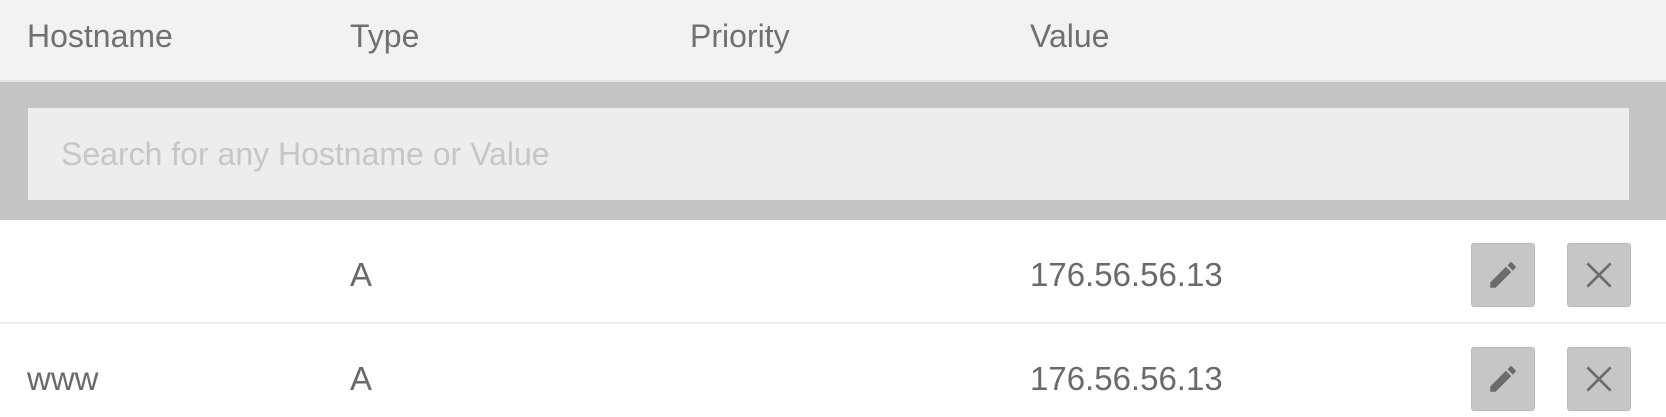 The image size is (1666, 417). What do you see at coordinates (63, 378) in the screenshot?
I see `row-hostname: www` at bounding box center [63, 378].